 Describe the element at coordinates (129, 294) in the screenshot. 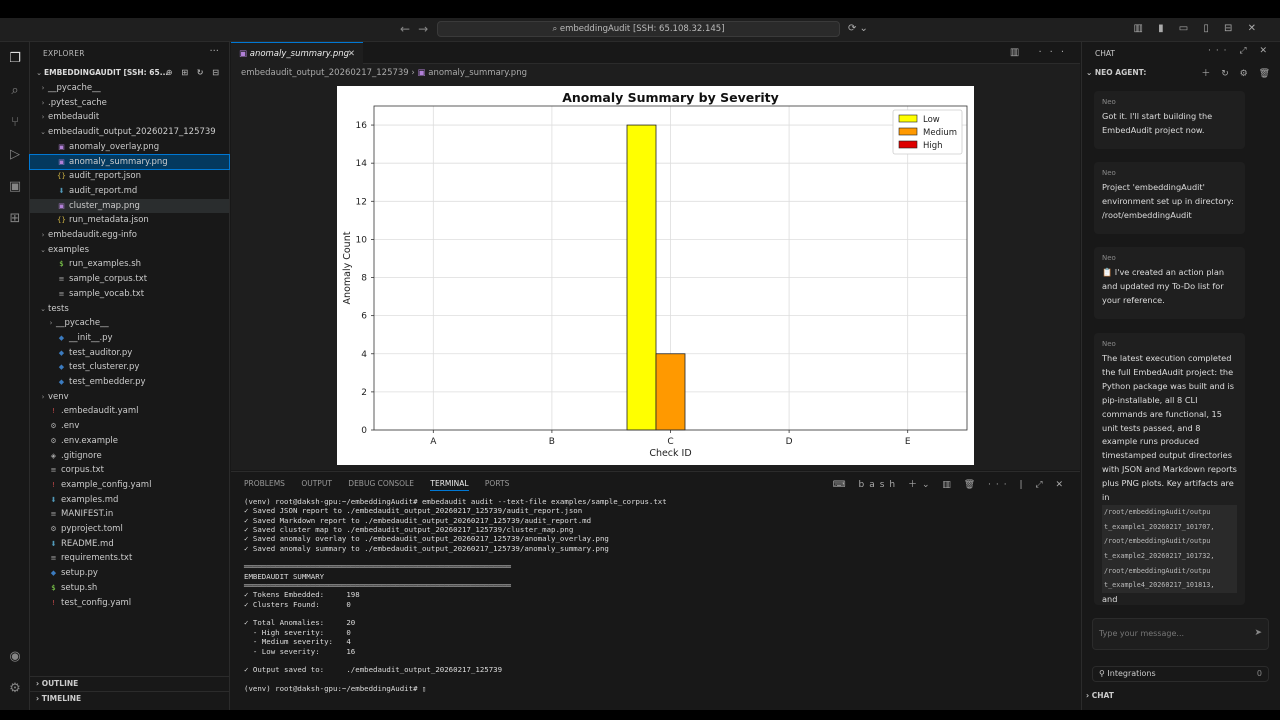

I see `tree-file: ≡ sample_vocab.txt` at that location.